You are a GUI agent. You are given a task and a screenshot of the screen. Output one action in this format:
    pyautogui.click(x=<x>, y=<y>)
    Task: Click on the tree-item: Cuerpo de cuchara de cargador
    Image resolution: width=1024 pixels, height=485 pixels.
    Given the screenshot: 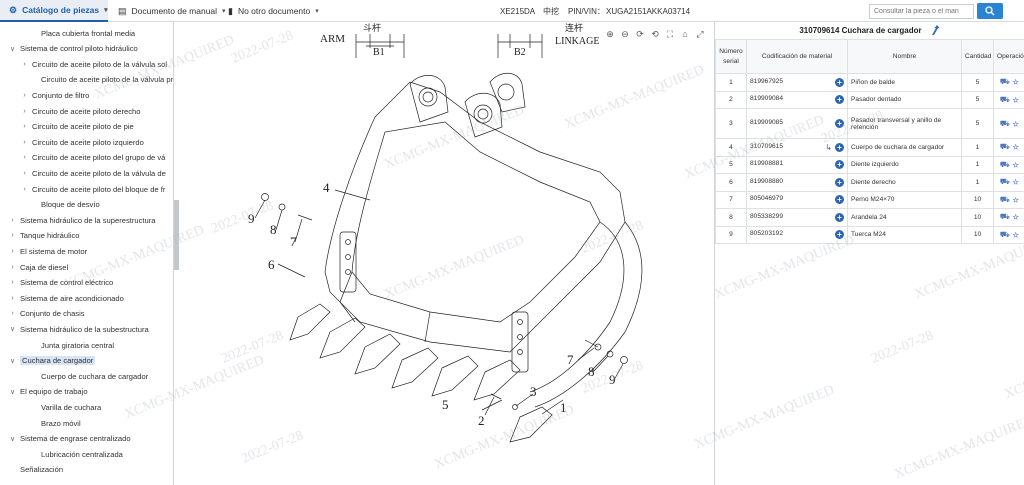 What is the action you would take?
    pyautogui.click(x=86, y=376)
    